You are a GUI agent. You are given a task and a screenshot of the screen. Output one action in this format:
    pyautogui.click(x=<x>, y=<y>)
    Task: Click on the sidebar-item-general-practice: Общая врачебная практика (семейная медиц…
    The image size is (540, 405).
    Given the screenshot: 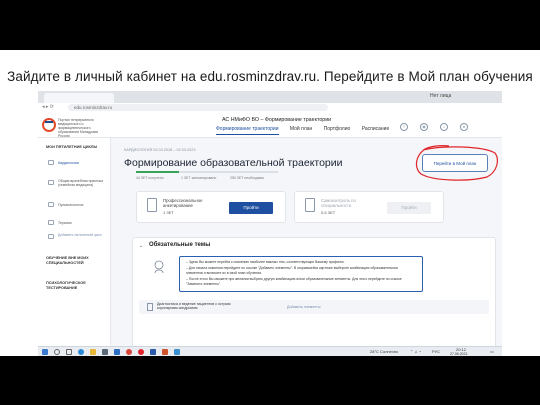 What is the action you would take?
    pyautogui.click(x=83, y=183)
    